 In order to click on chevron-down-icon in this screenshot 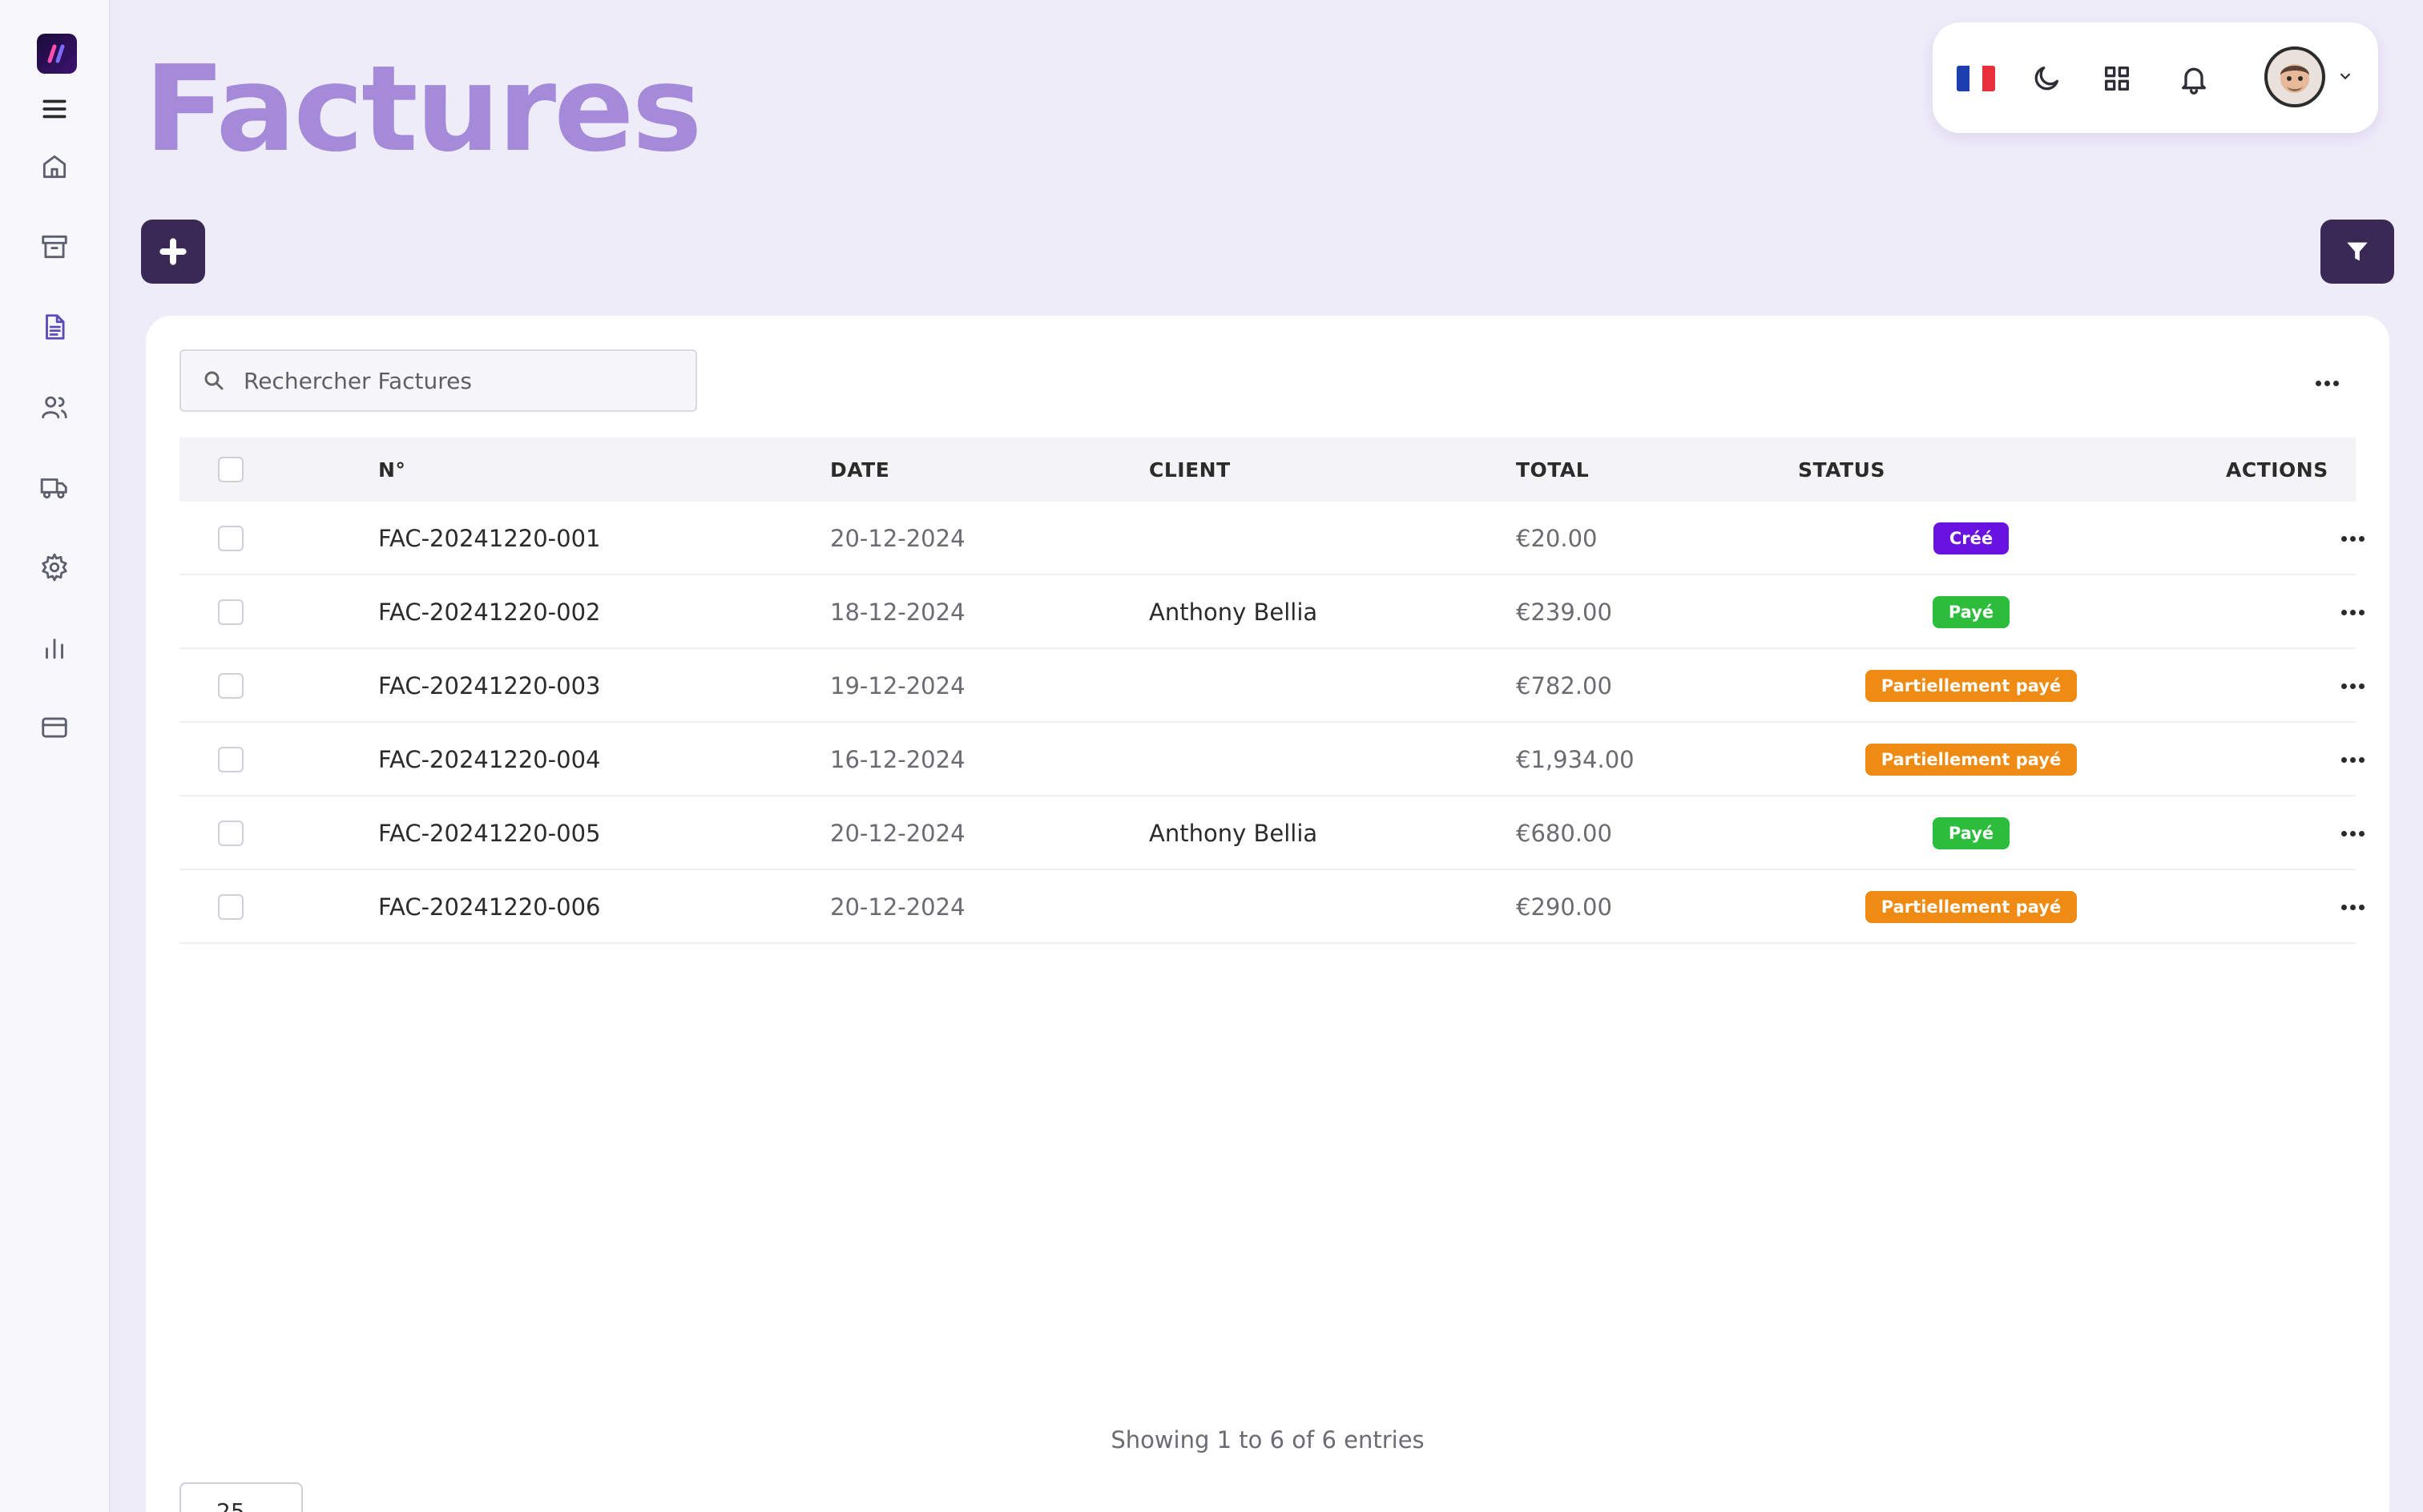, I will do `click(2345, 76)`.